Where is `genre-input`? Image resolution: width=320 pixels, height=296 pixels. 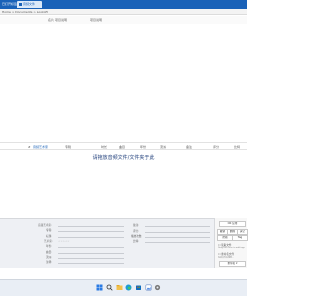 genre-input is located at coordinates (91, 258).